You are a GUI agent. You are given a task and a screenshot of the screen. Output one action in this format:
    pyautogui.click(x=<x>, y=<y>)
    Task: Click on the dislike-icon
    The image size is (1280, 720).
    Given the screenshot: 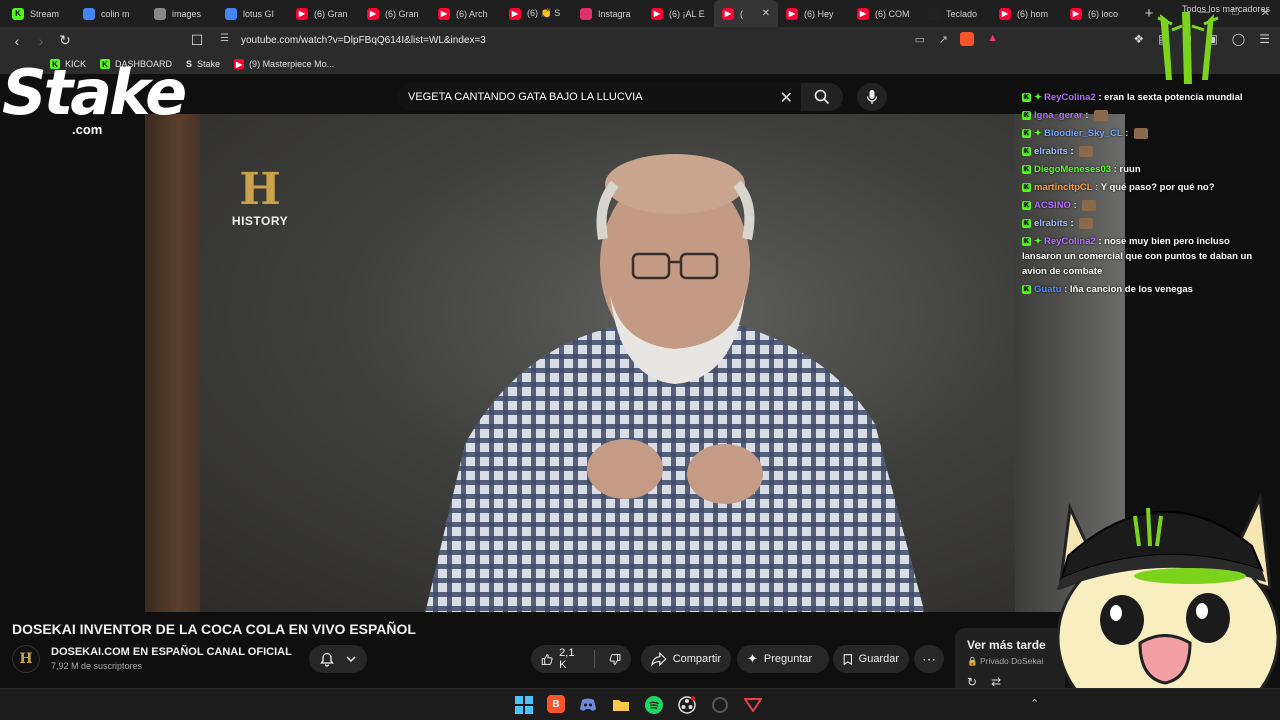 What is the action you would take?
    pyautogui.click(x=615, y=659)
    